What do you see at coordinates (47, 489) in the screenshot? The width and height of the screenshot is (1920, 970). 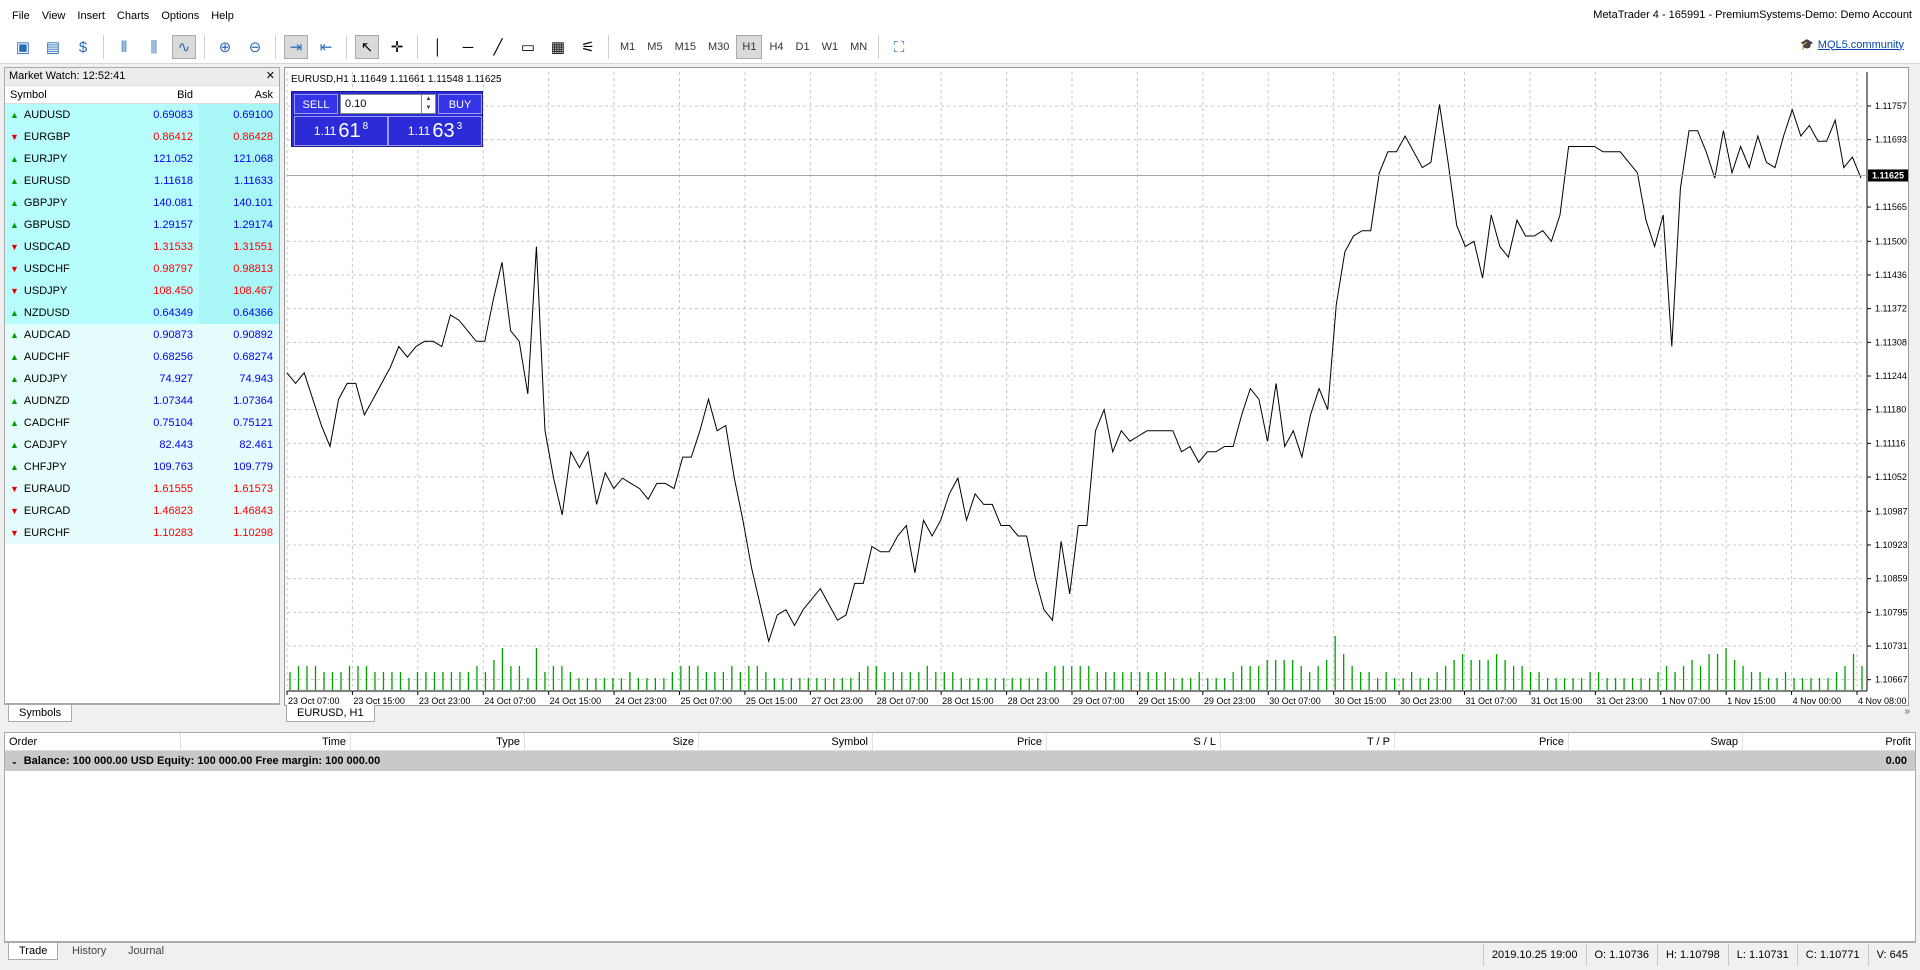 I see `symbol-name: EURAUD` at bounding box center [47, 489].